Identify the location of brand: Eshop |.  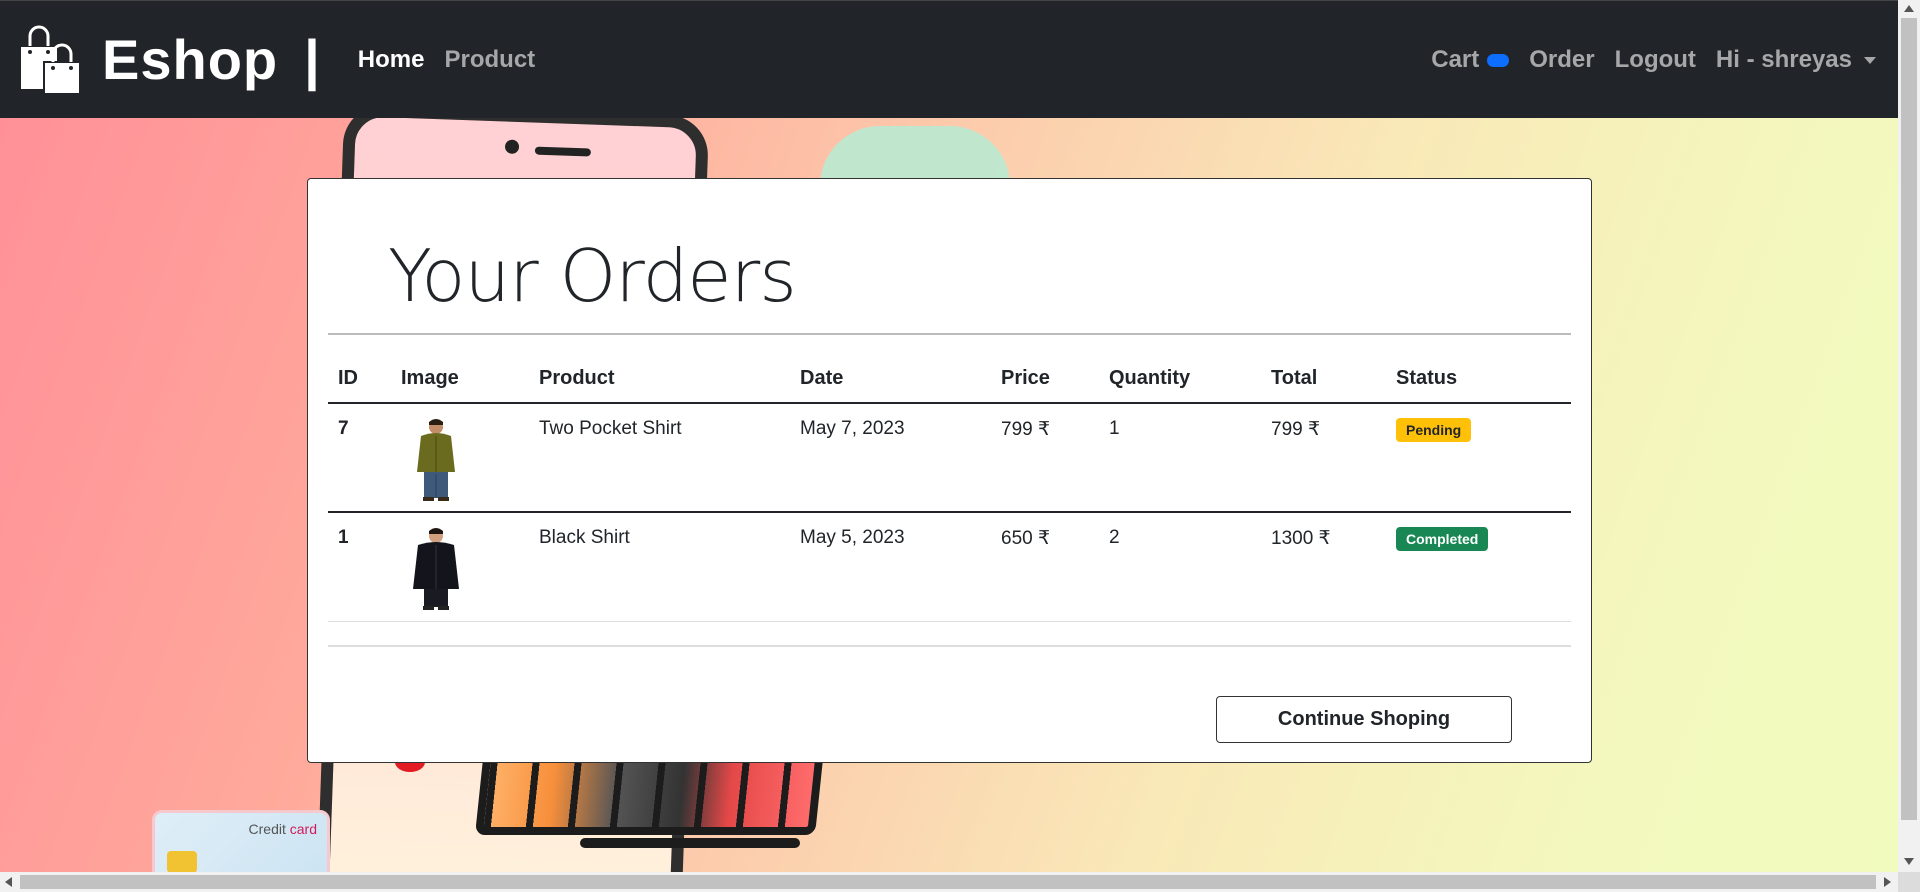
(168, 60).